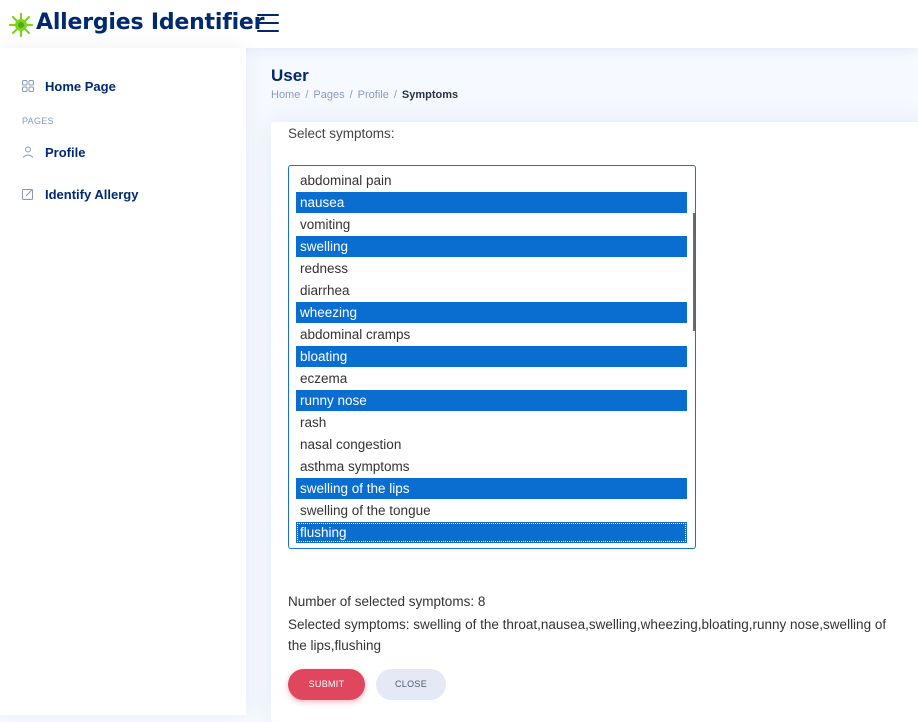 This screenshot has height=722, width=918. Describe the element at coordinates (21, 25) in the screenshot. I see `logo-icon` at that location.